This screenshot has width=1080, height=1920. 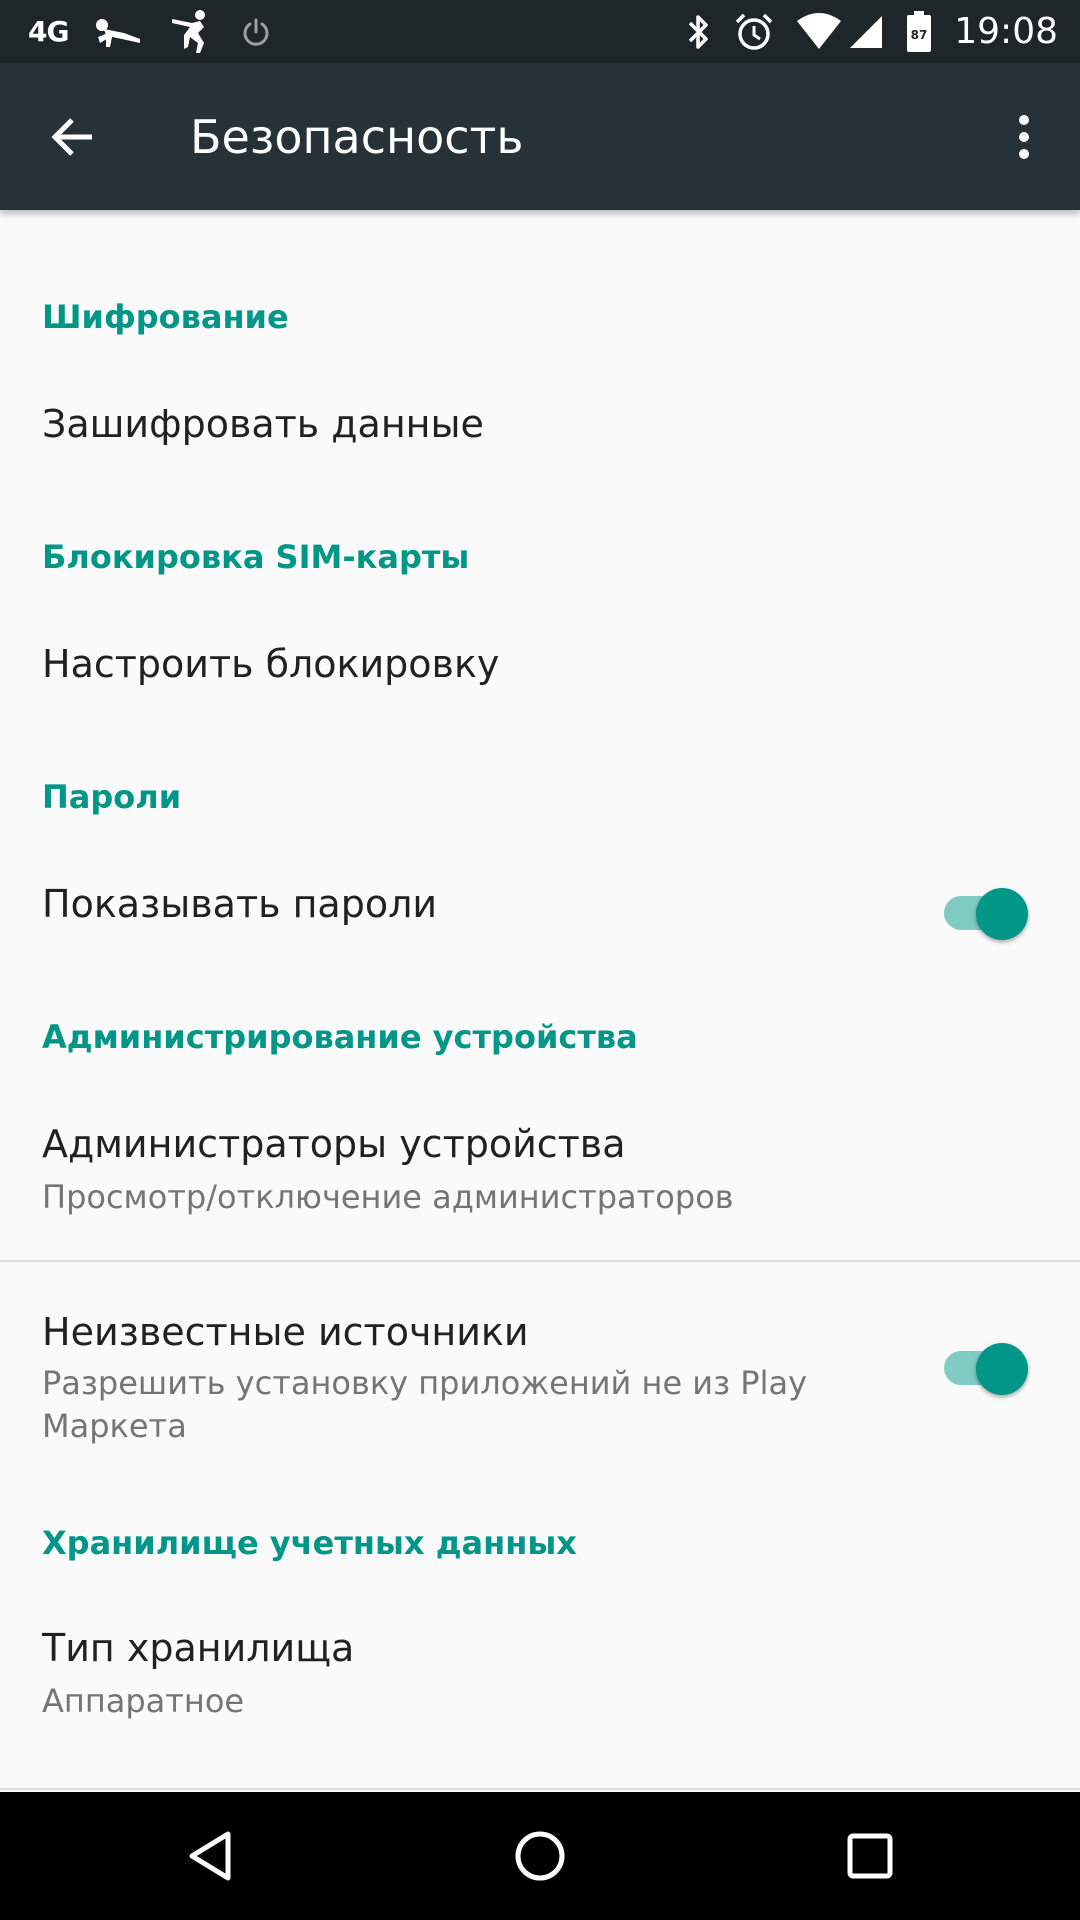 I want to click on status-right: 87 19:08, so click(x=872, y=31).